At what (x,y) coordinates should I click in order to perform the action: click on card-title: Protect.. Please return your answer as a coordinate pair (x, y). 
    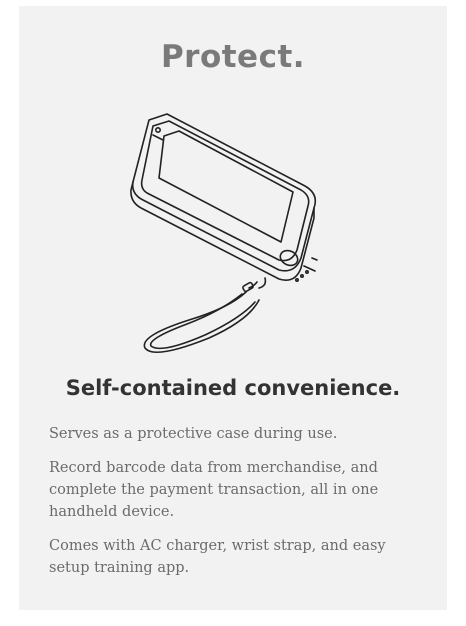
    Looking at the image, I should click on (233, 57).